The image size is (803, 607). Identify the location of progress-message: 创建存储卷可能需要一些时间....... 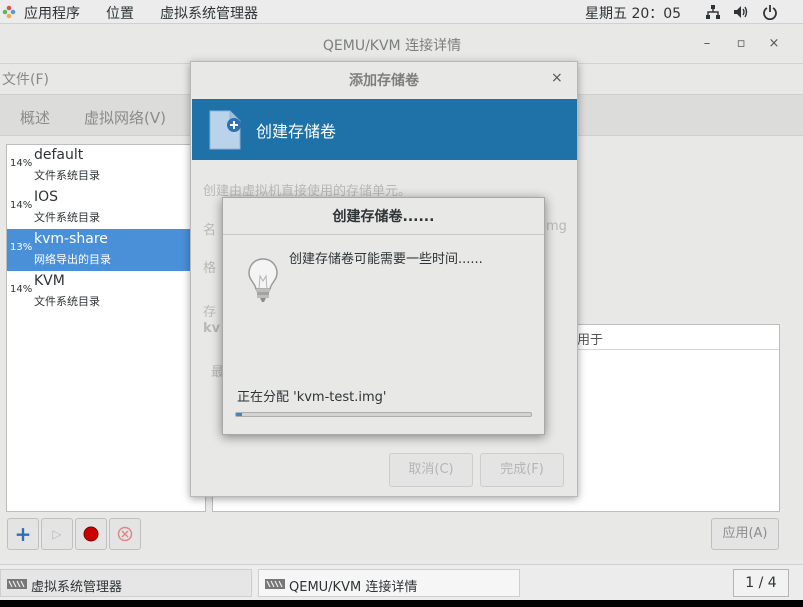
(386, 259).